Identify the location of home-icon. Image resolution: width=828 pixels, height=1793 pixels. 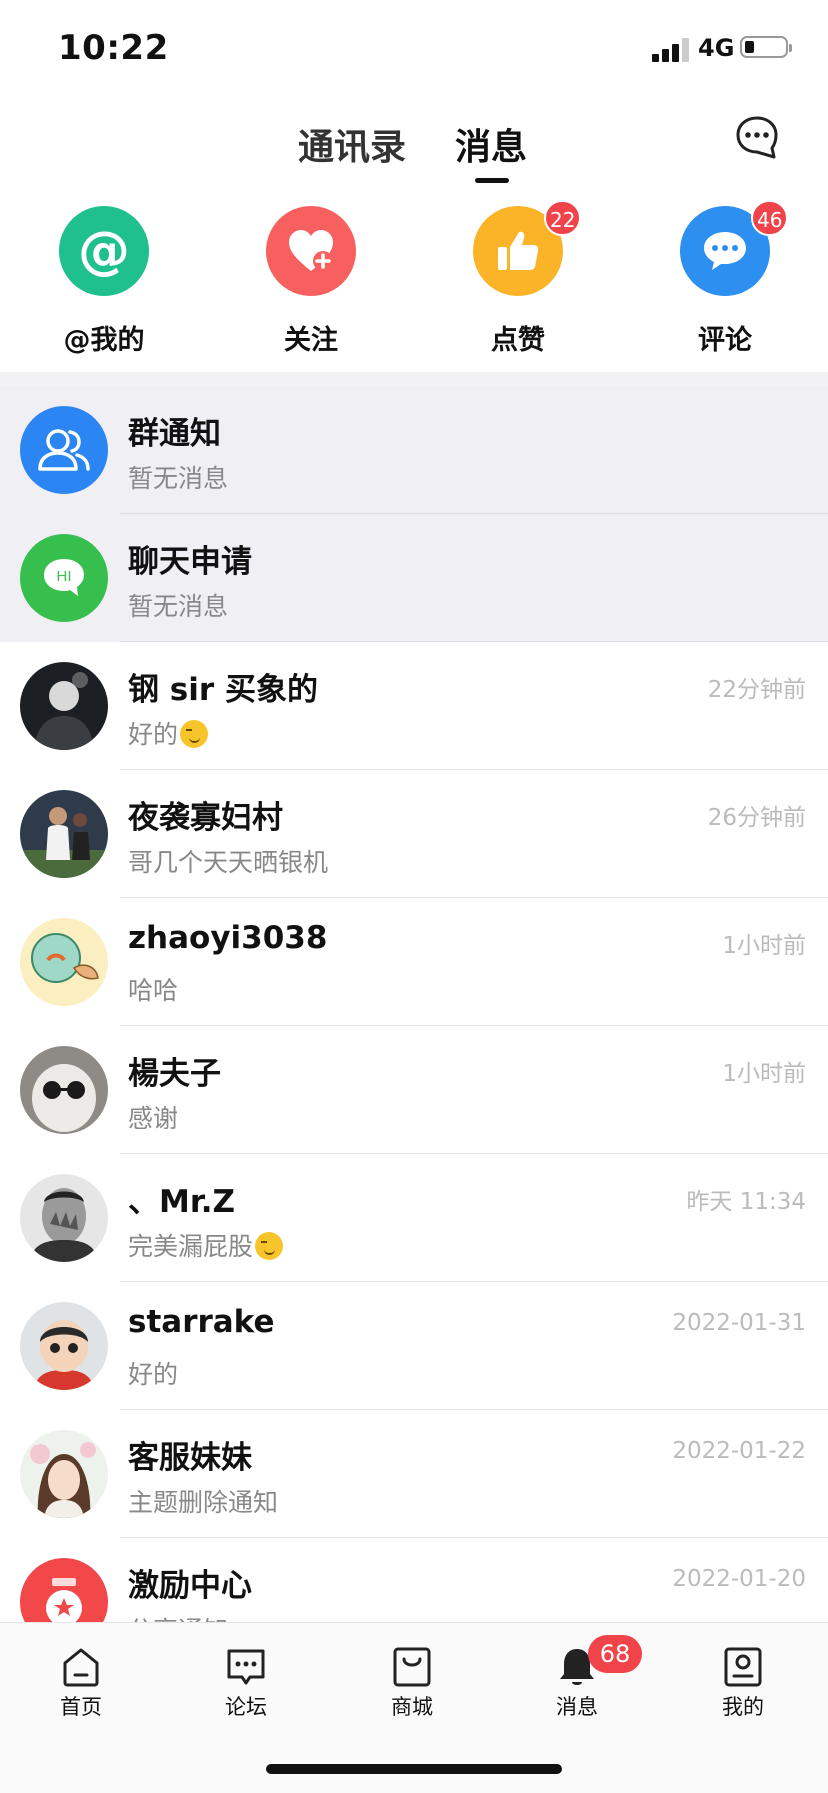
(81, 1667).